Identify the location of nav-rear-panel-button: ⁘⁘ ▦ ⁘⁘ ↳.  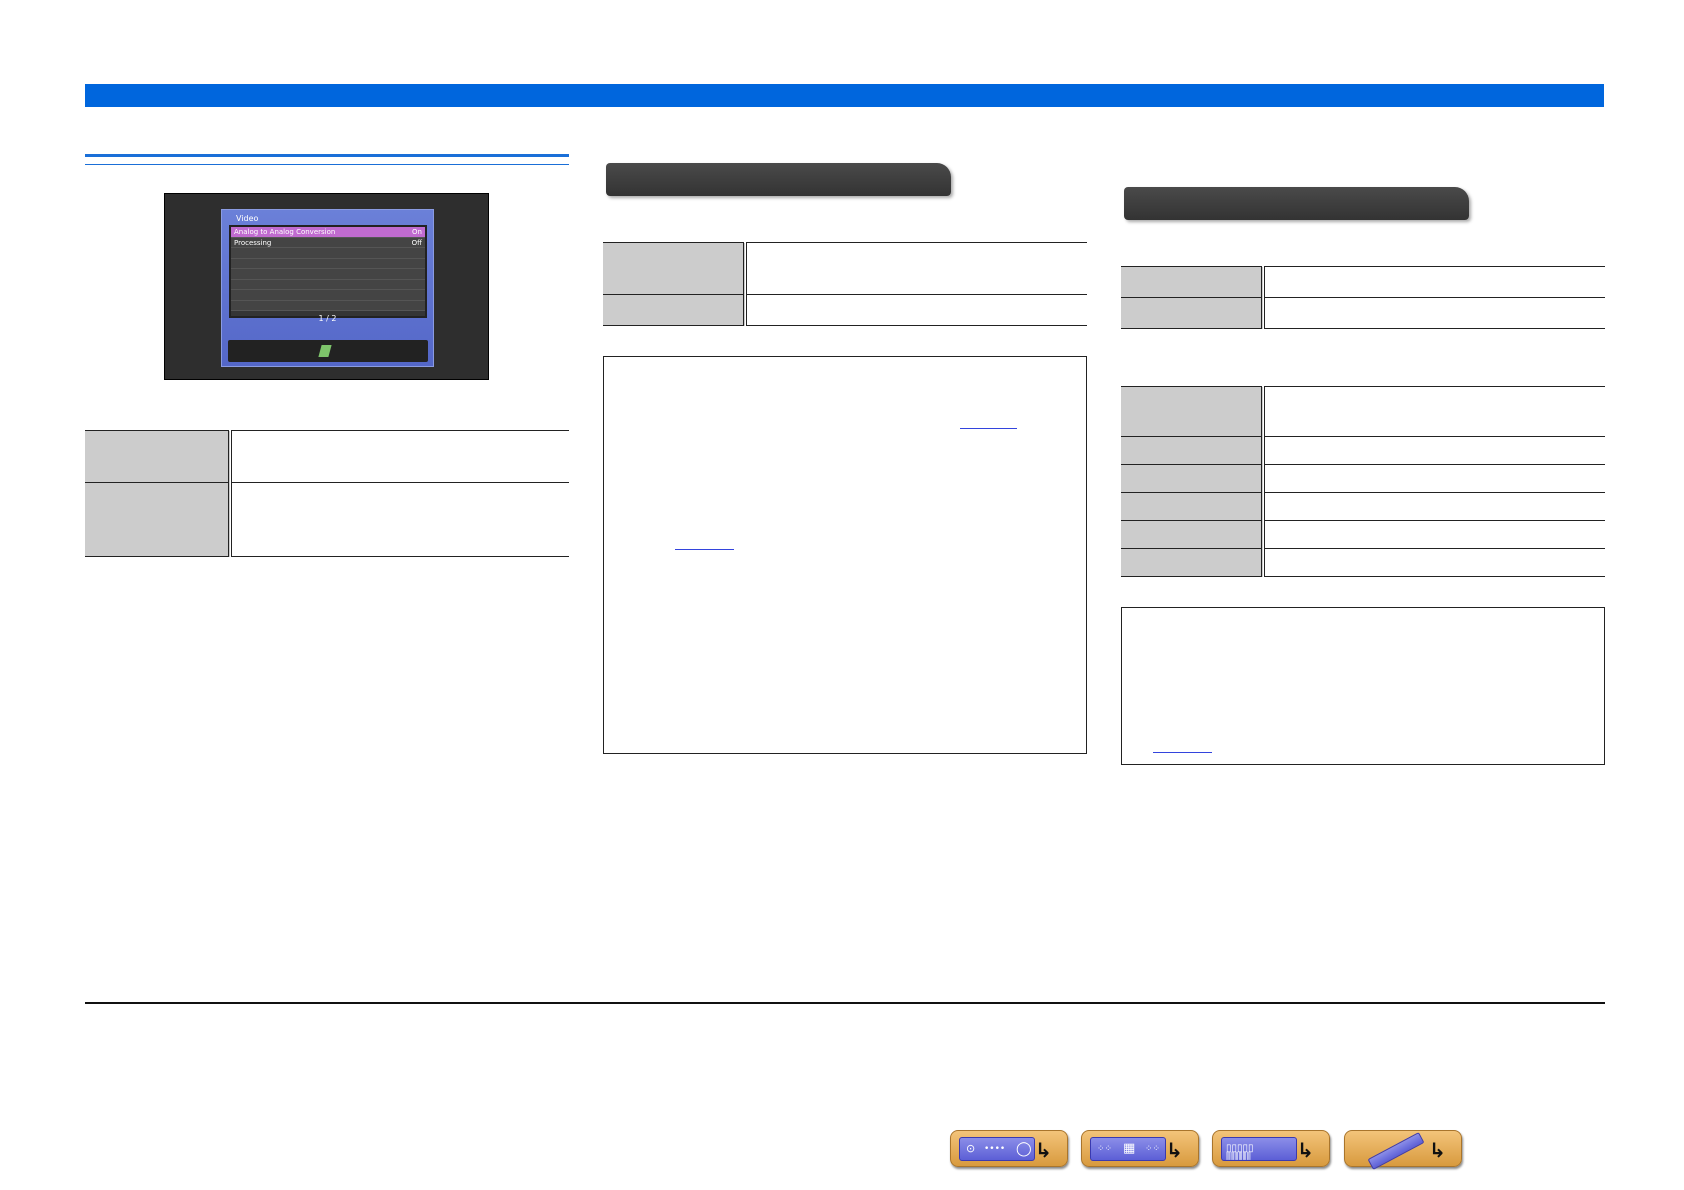
(1140, 1148).